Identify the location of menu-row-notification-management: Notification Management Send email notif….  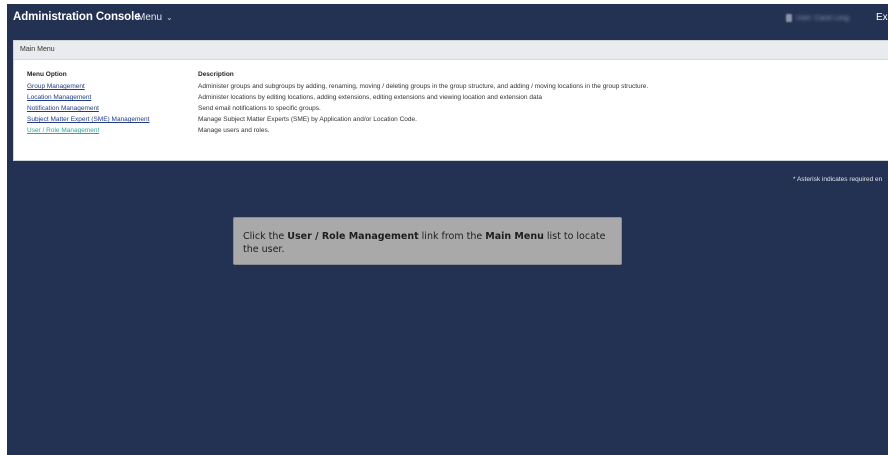
(457, 110).